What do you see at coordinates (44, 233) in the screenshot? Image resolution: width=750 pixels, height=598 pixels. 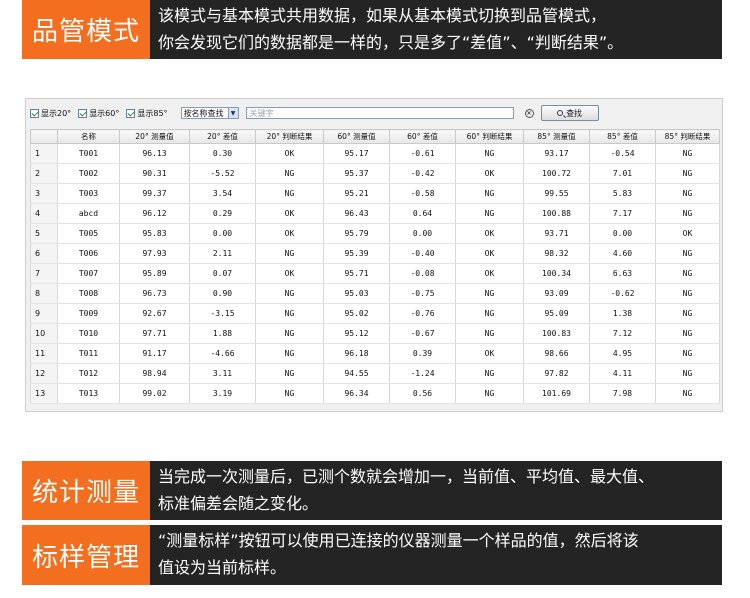 I see `row-index: 5` at bounding box center [44, 233].